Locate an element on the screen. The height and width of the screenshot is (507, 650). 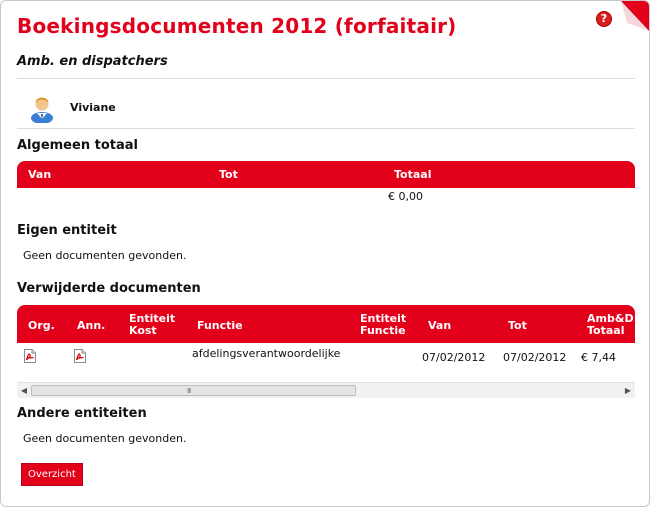
scroll-right-icon: ▶ is located at coordinates (628, 390).